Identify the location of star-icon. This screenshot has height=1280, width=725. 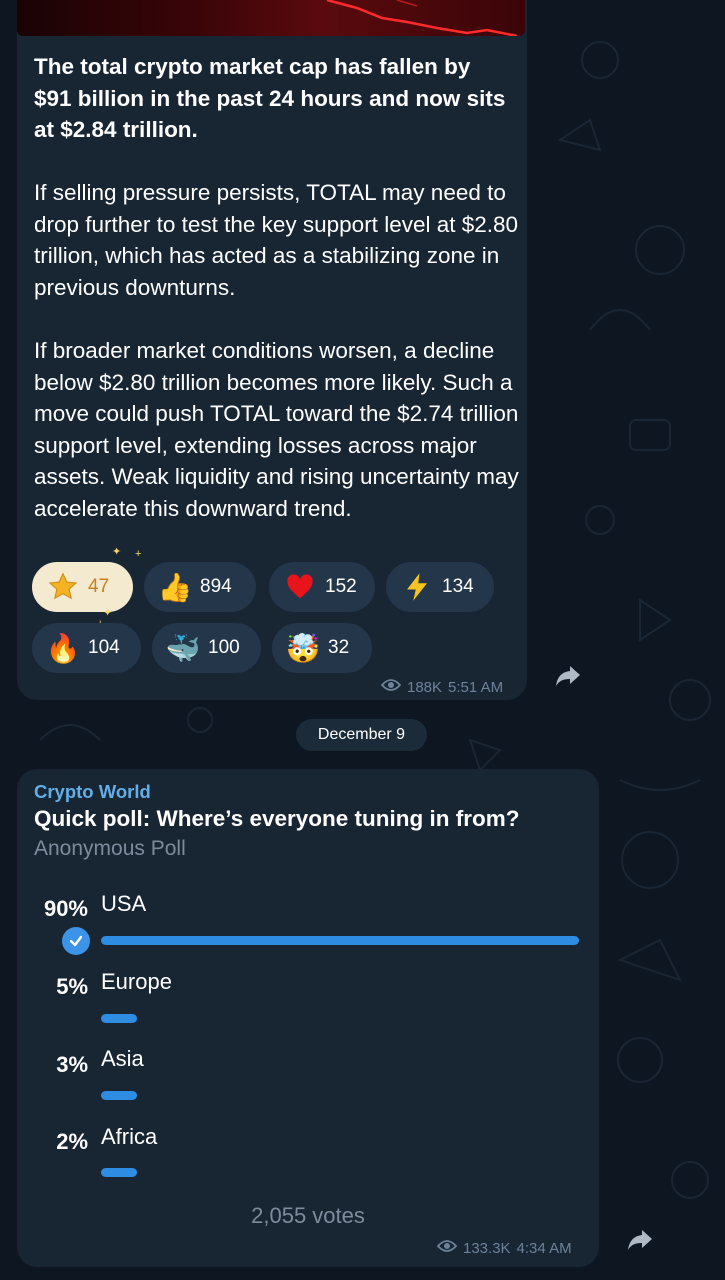
(63, 587).